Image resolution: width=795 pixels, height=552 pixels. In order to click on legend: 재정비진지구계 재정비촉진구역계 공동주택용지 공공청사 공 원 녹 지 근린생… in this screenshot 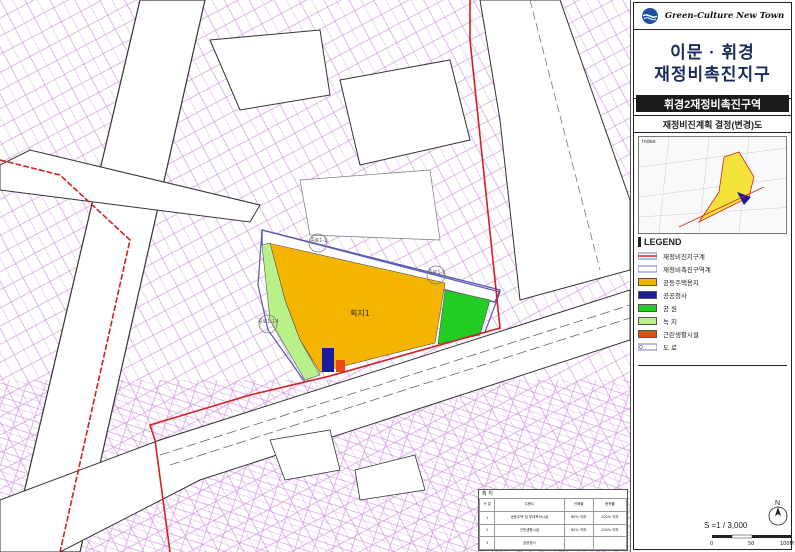, I will do `click(712, 302)`.